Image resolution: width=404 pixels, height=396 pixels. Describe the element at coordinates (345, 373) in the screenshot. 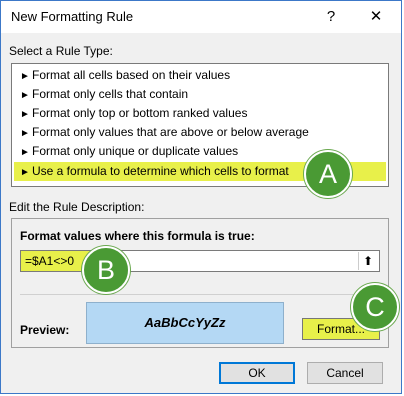

I see `cancel-button: Cancel` at that location.